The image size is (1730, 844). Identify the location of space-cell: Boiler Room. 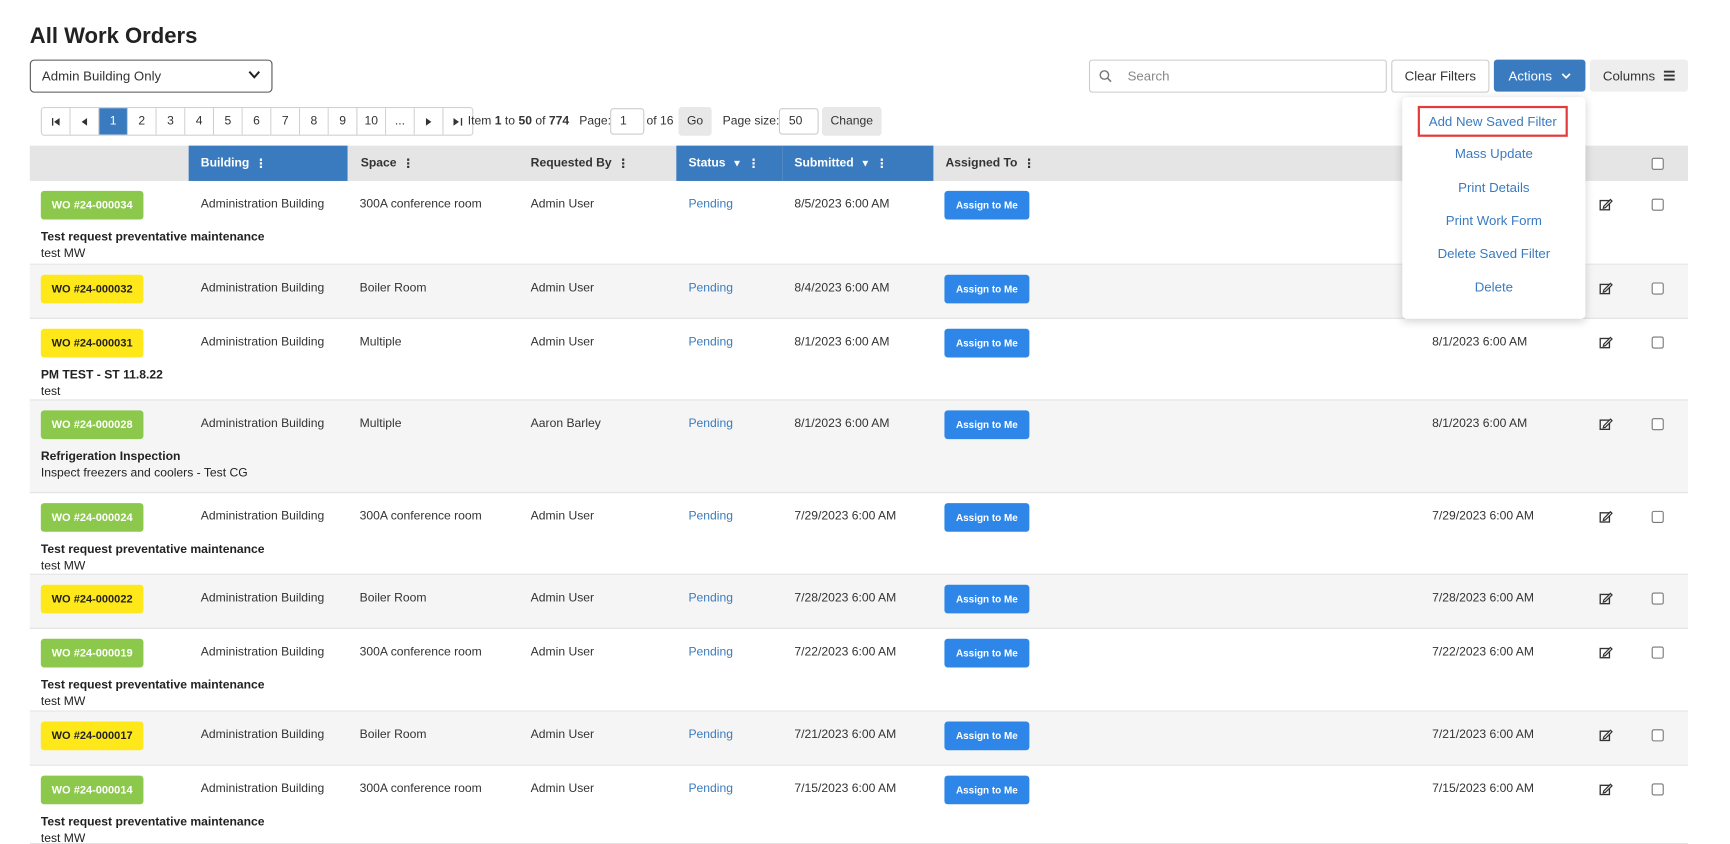
(393, 598).